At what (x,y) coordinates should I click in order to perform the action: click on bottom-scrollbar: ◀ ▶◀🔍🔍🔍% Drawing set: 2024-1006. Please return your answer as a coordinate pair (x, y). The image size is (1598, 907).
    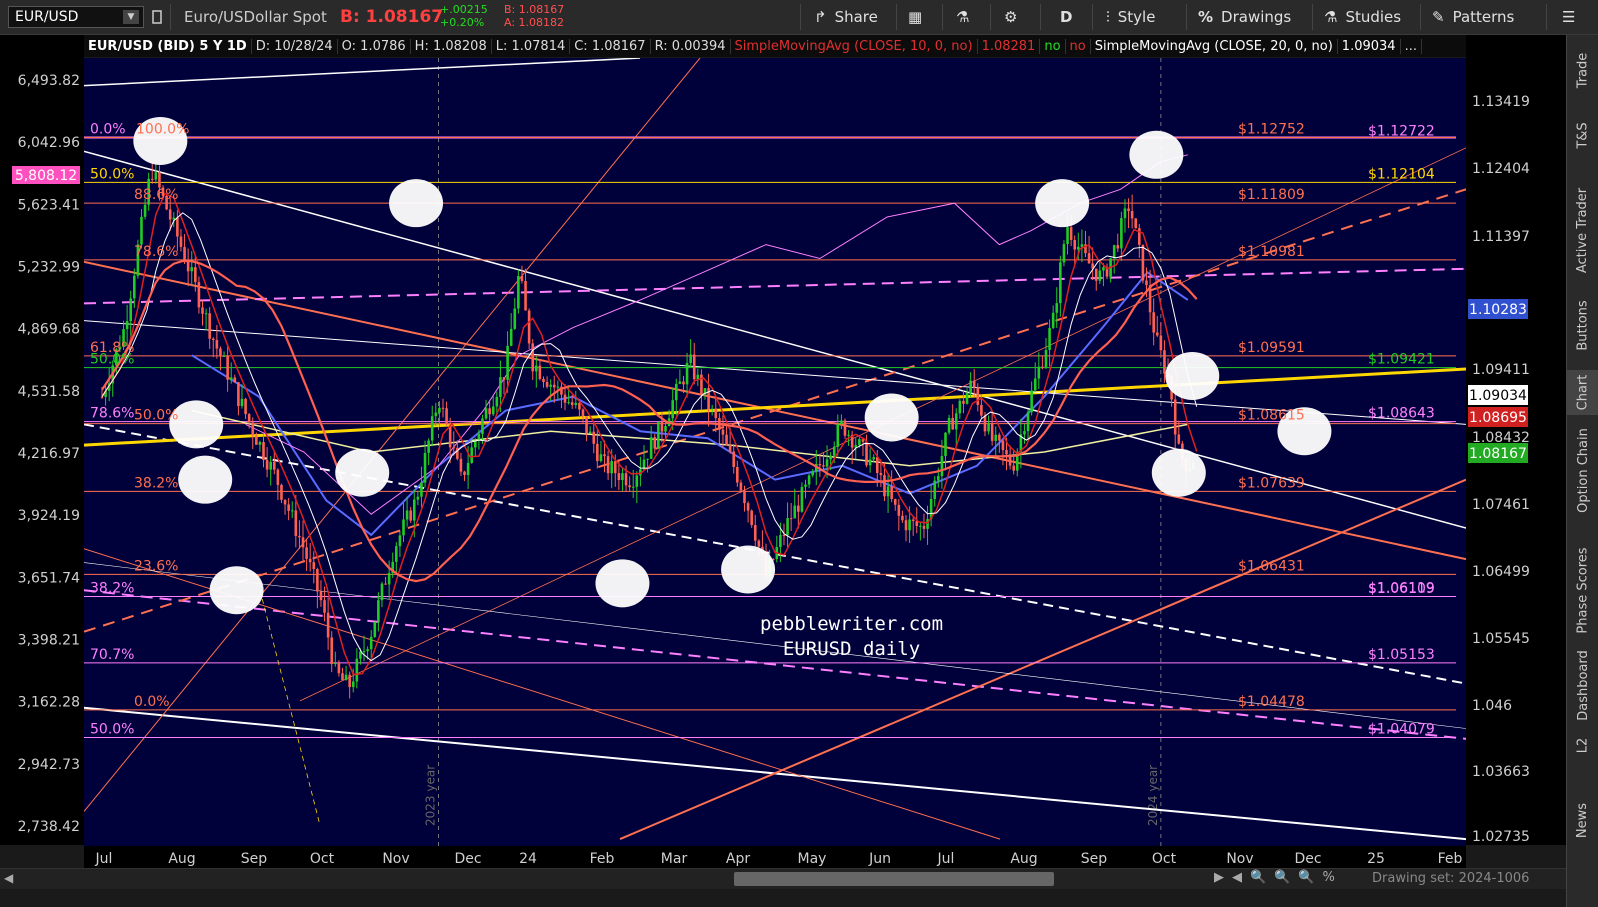
    Looking at the image, I should click on (783, 878).